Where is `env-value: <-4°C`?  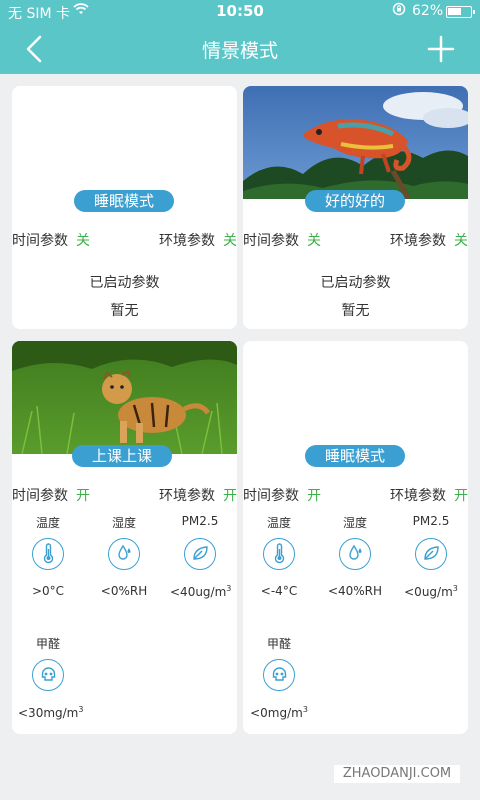 env-value: <-4°C is located at coordinates (279, 591).